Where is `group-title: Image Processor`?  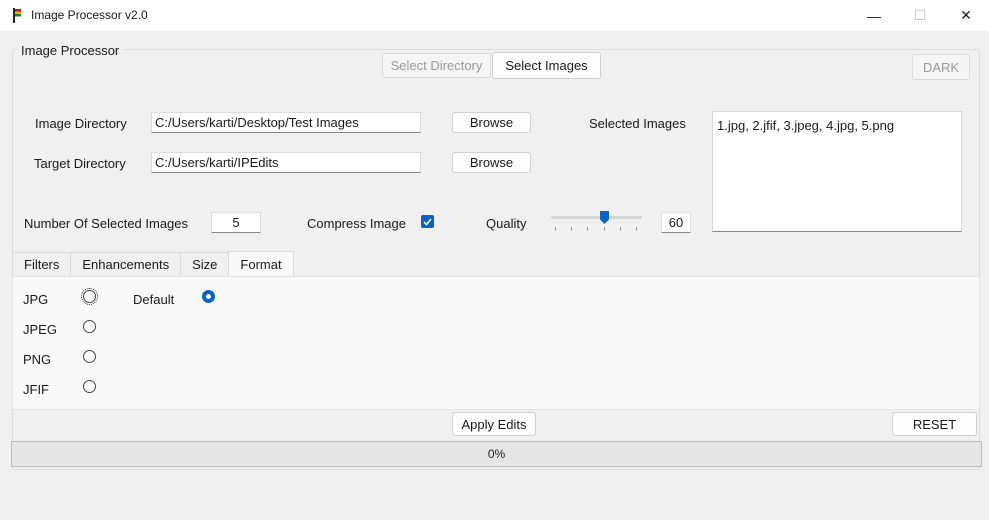 group-title: Image Processor is located at coordinates (70, 50).